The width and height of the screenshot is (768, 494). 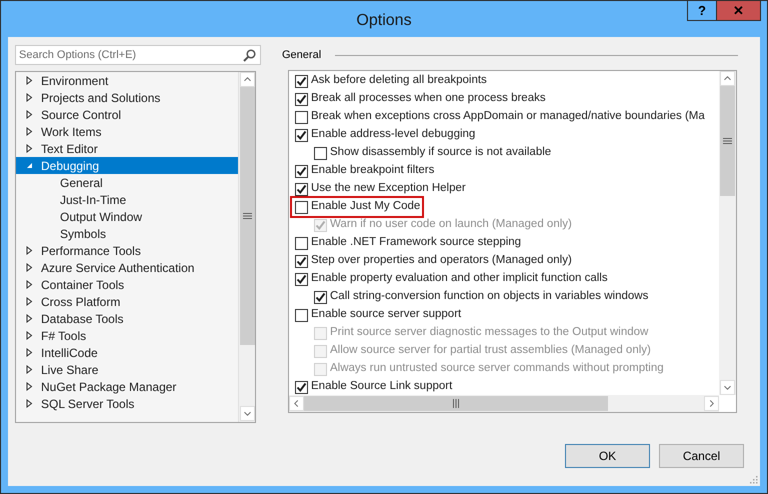 I want to click on section-title: General, so click(x=302, y=55).